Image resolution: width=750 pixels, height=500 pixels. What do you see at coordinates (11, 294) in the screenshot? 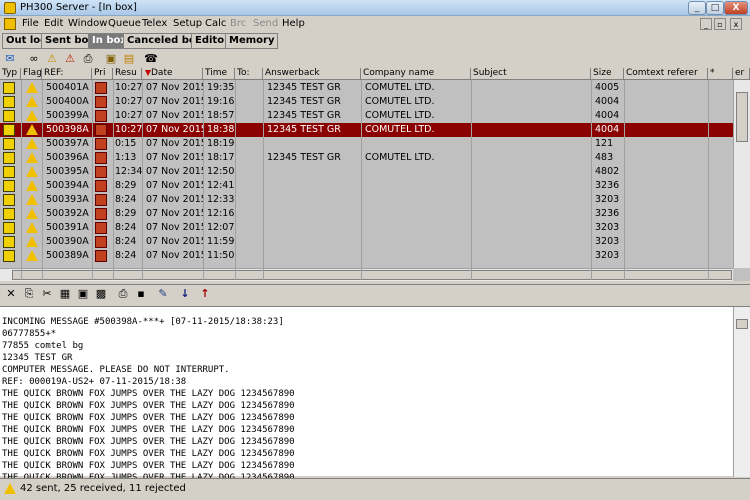
I see `close-x-icon: ✕` at bounding box center [11, 294].